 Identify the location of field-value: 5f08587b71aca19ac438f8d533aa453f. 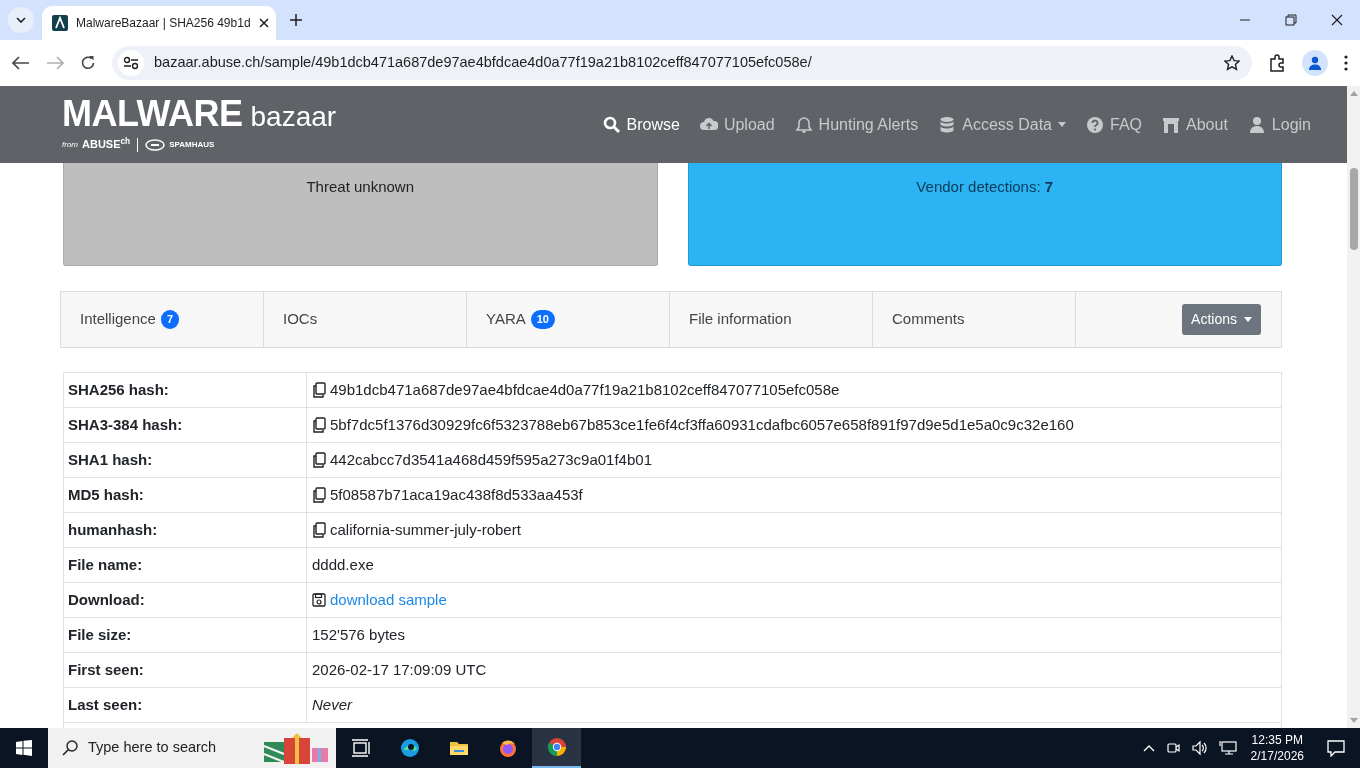
(456, 494).